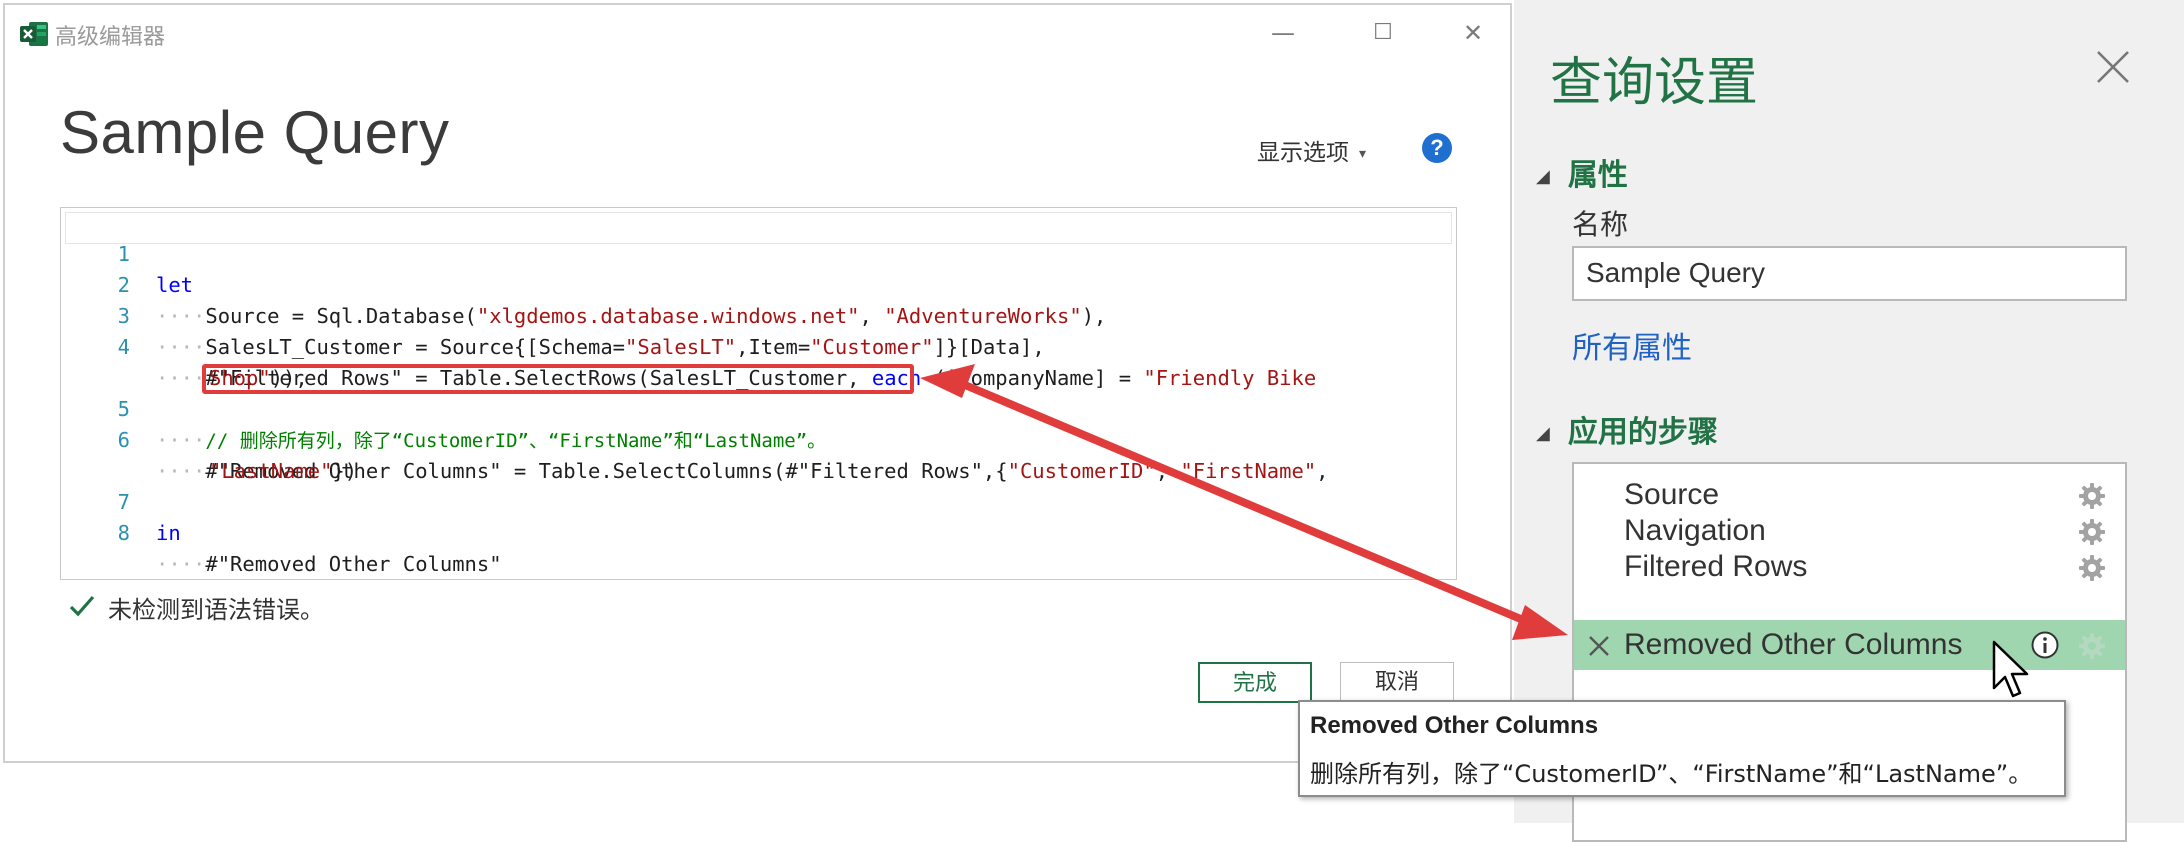 The width and height of the screenshot is (2184, 842). What do you see at coordinates (983, 316) in the screenshot?
I see `string-token: "AdventureWorks"` at bounding box center [983, 316].